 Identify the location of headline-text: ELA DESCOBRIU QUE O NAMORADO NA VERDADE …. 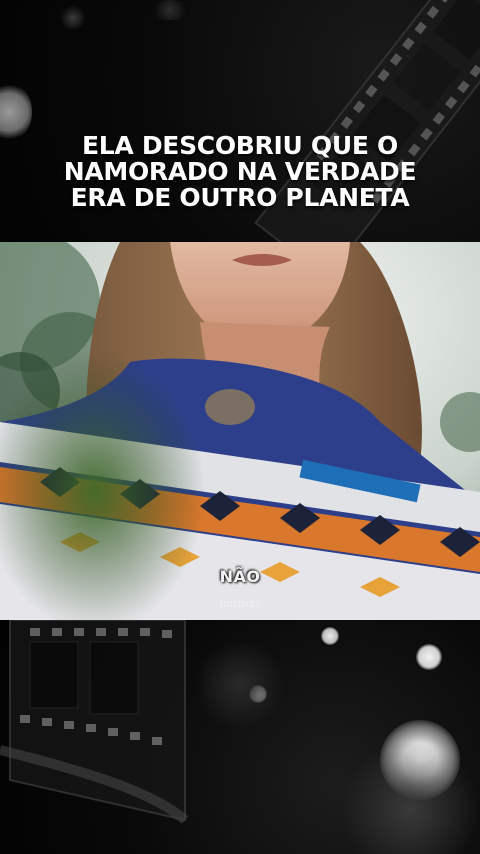
(240, 172).